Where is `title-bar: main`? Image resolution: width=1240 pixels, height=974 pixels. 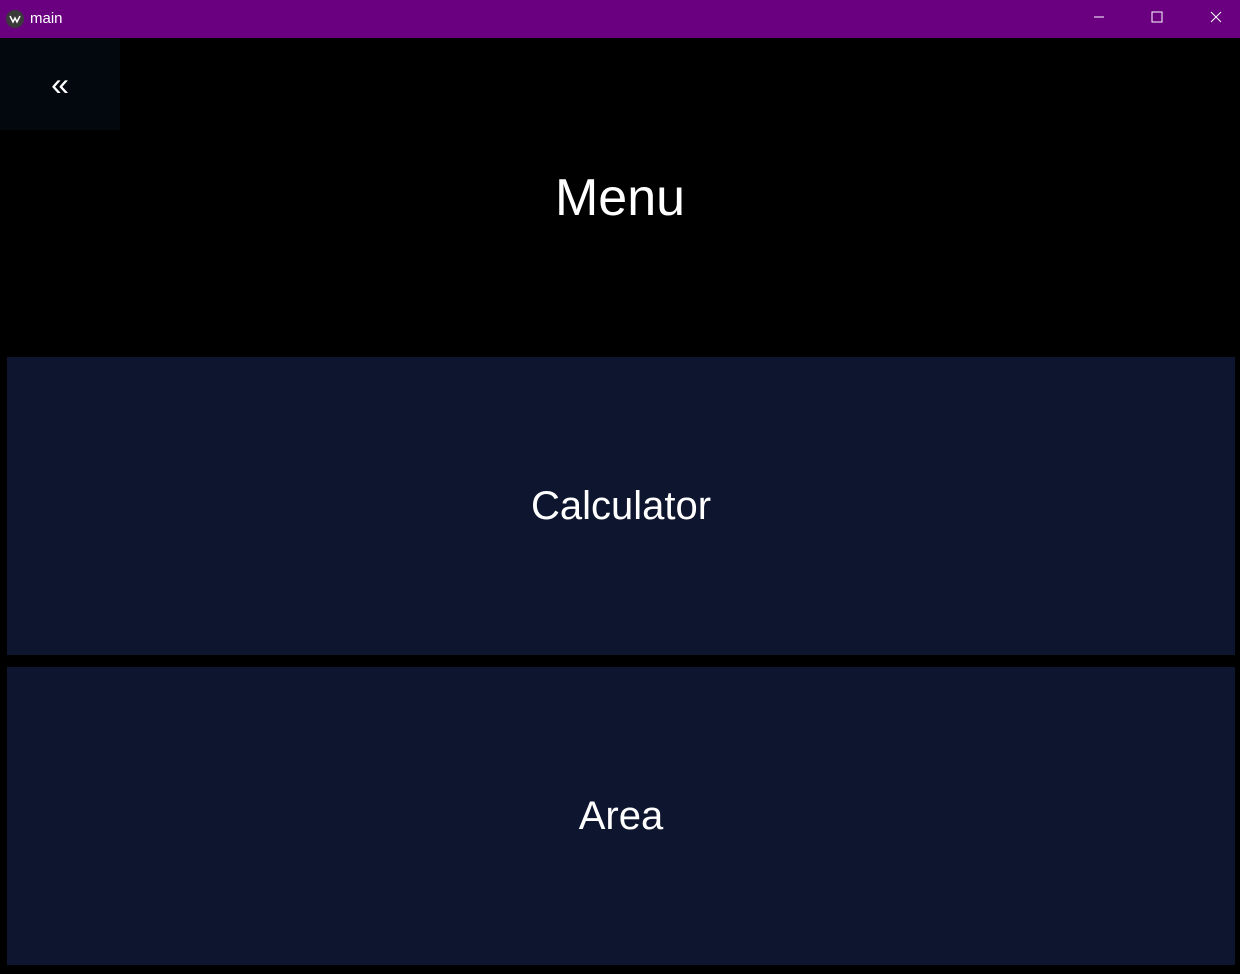
title-bar: main is located at coordinates (620, 19).